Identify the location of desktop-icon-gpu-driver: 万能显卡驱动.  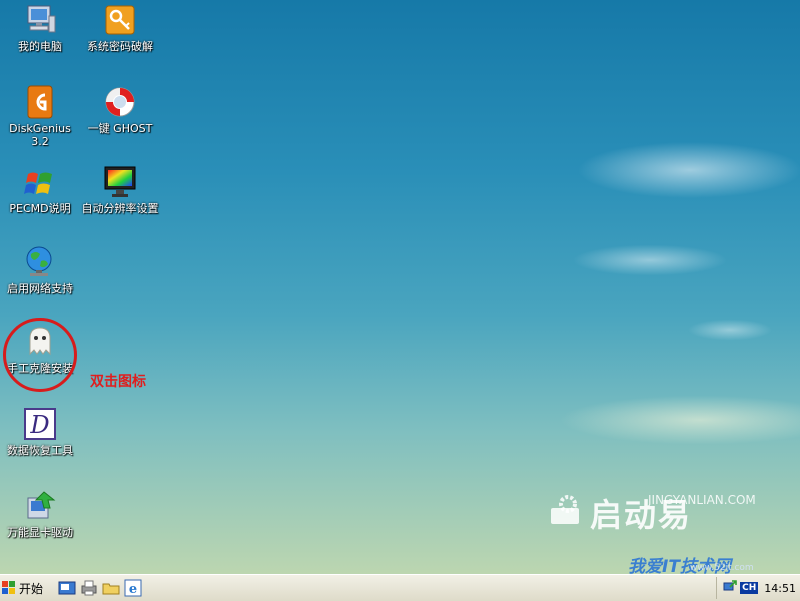
(40, 513).